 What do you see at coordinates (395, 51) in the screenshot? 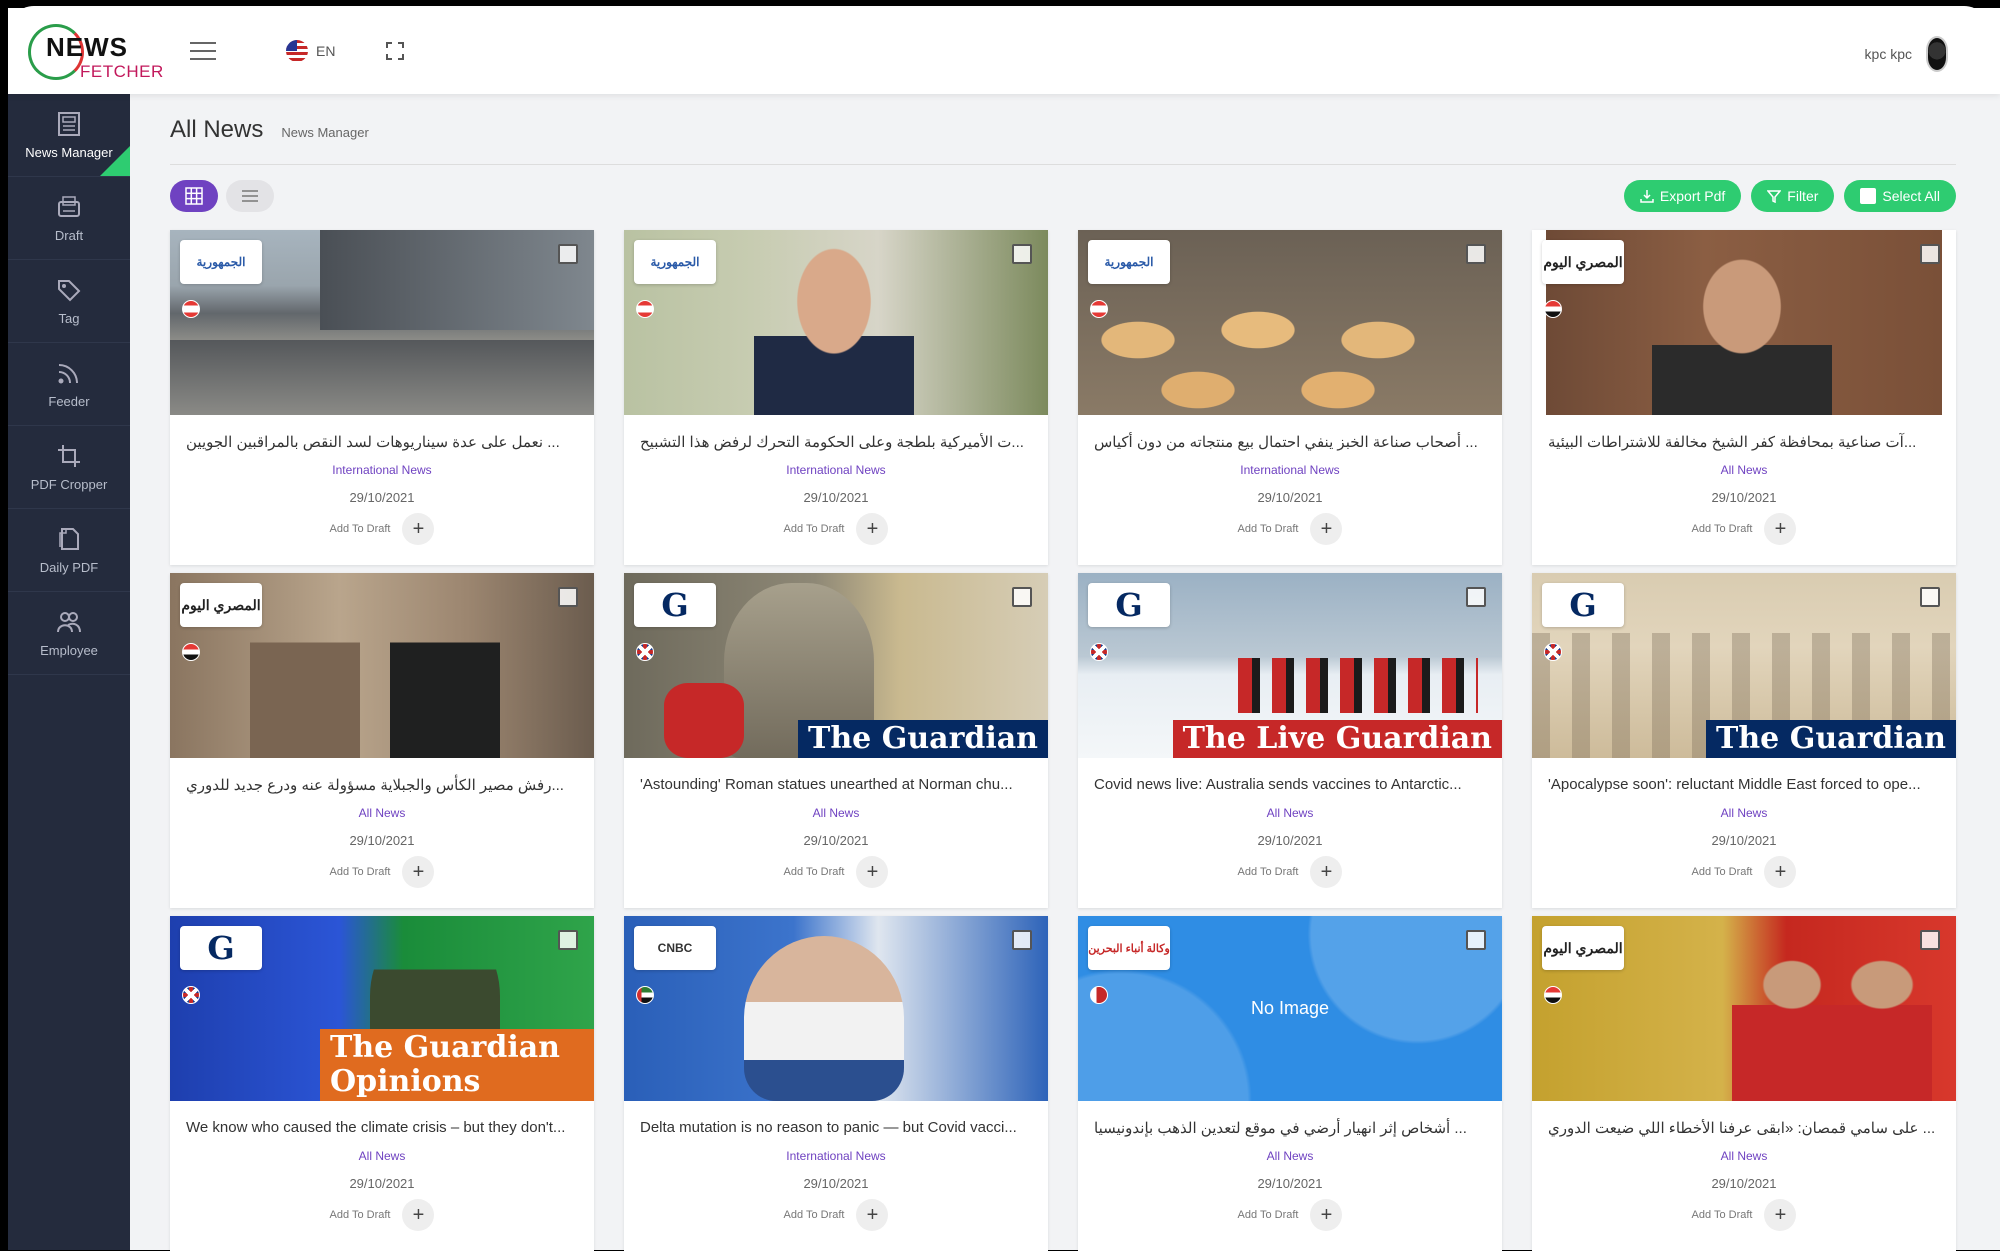
I see `fullscreen-icon` at bounding box center [395, 51].